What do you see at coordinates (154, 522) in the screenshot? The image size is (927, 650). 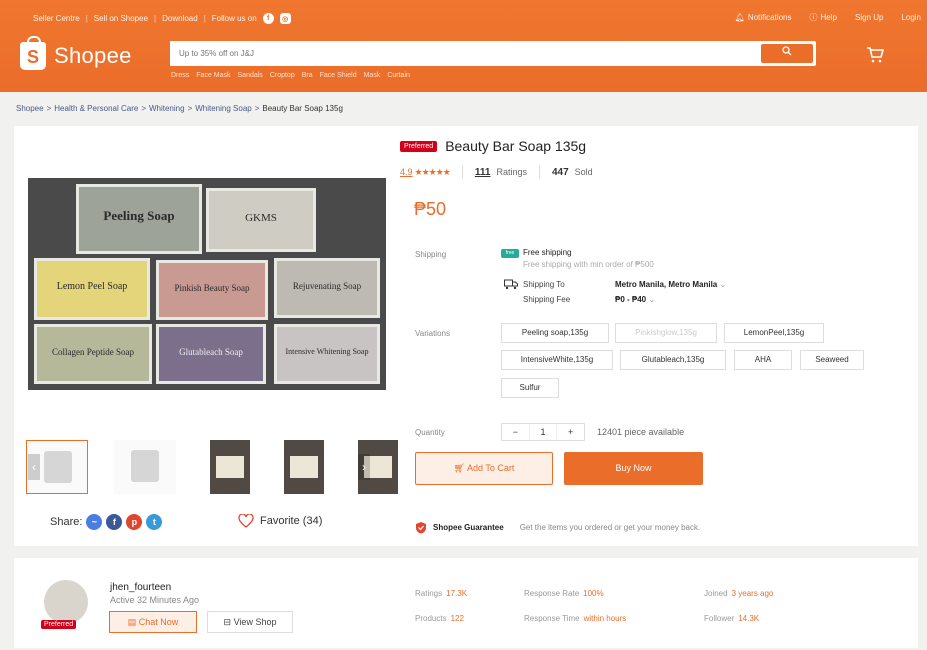 I see `twitter-icon: t` at bounding box center [154, 522].